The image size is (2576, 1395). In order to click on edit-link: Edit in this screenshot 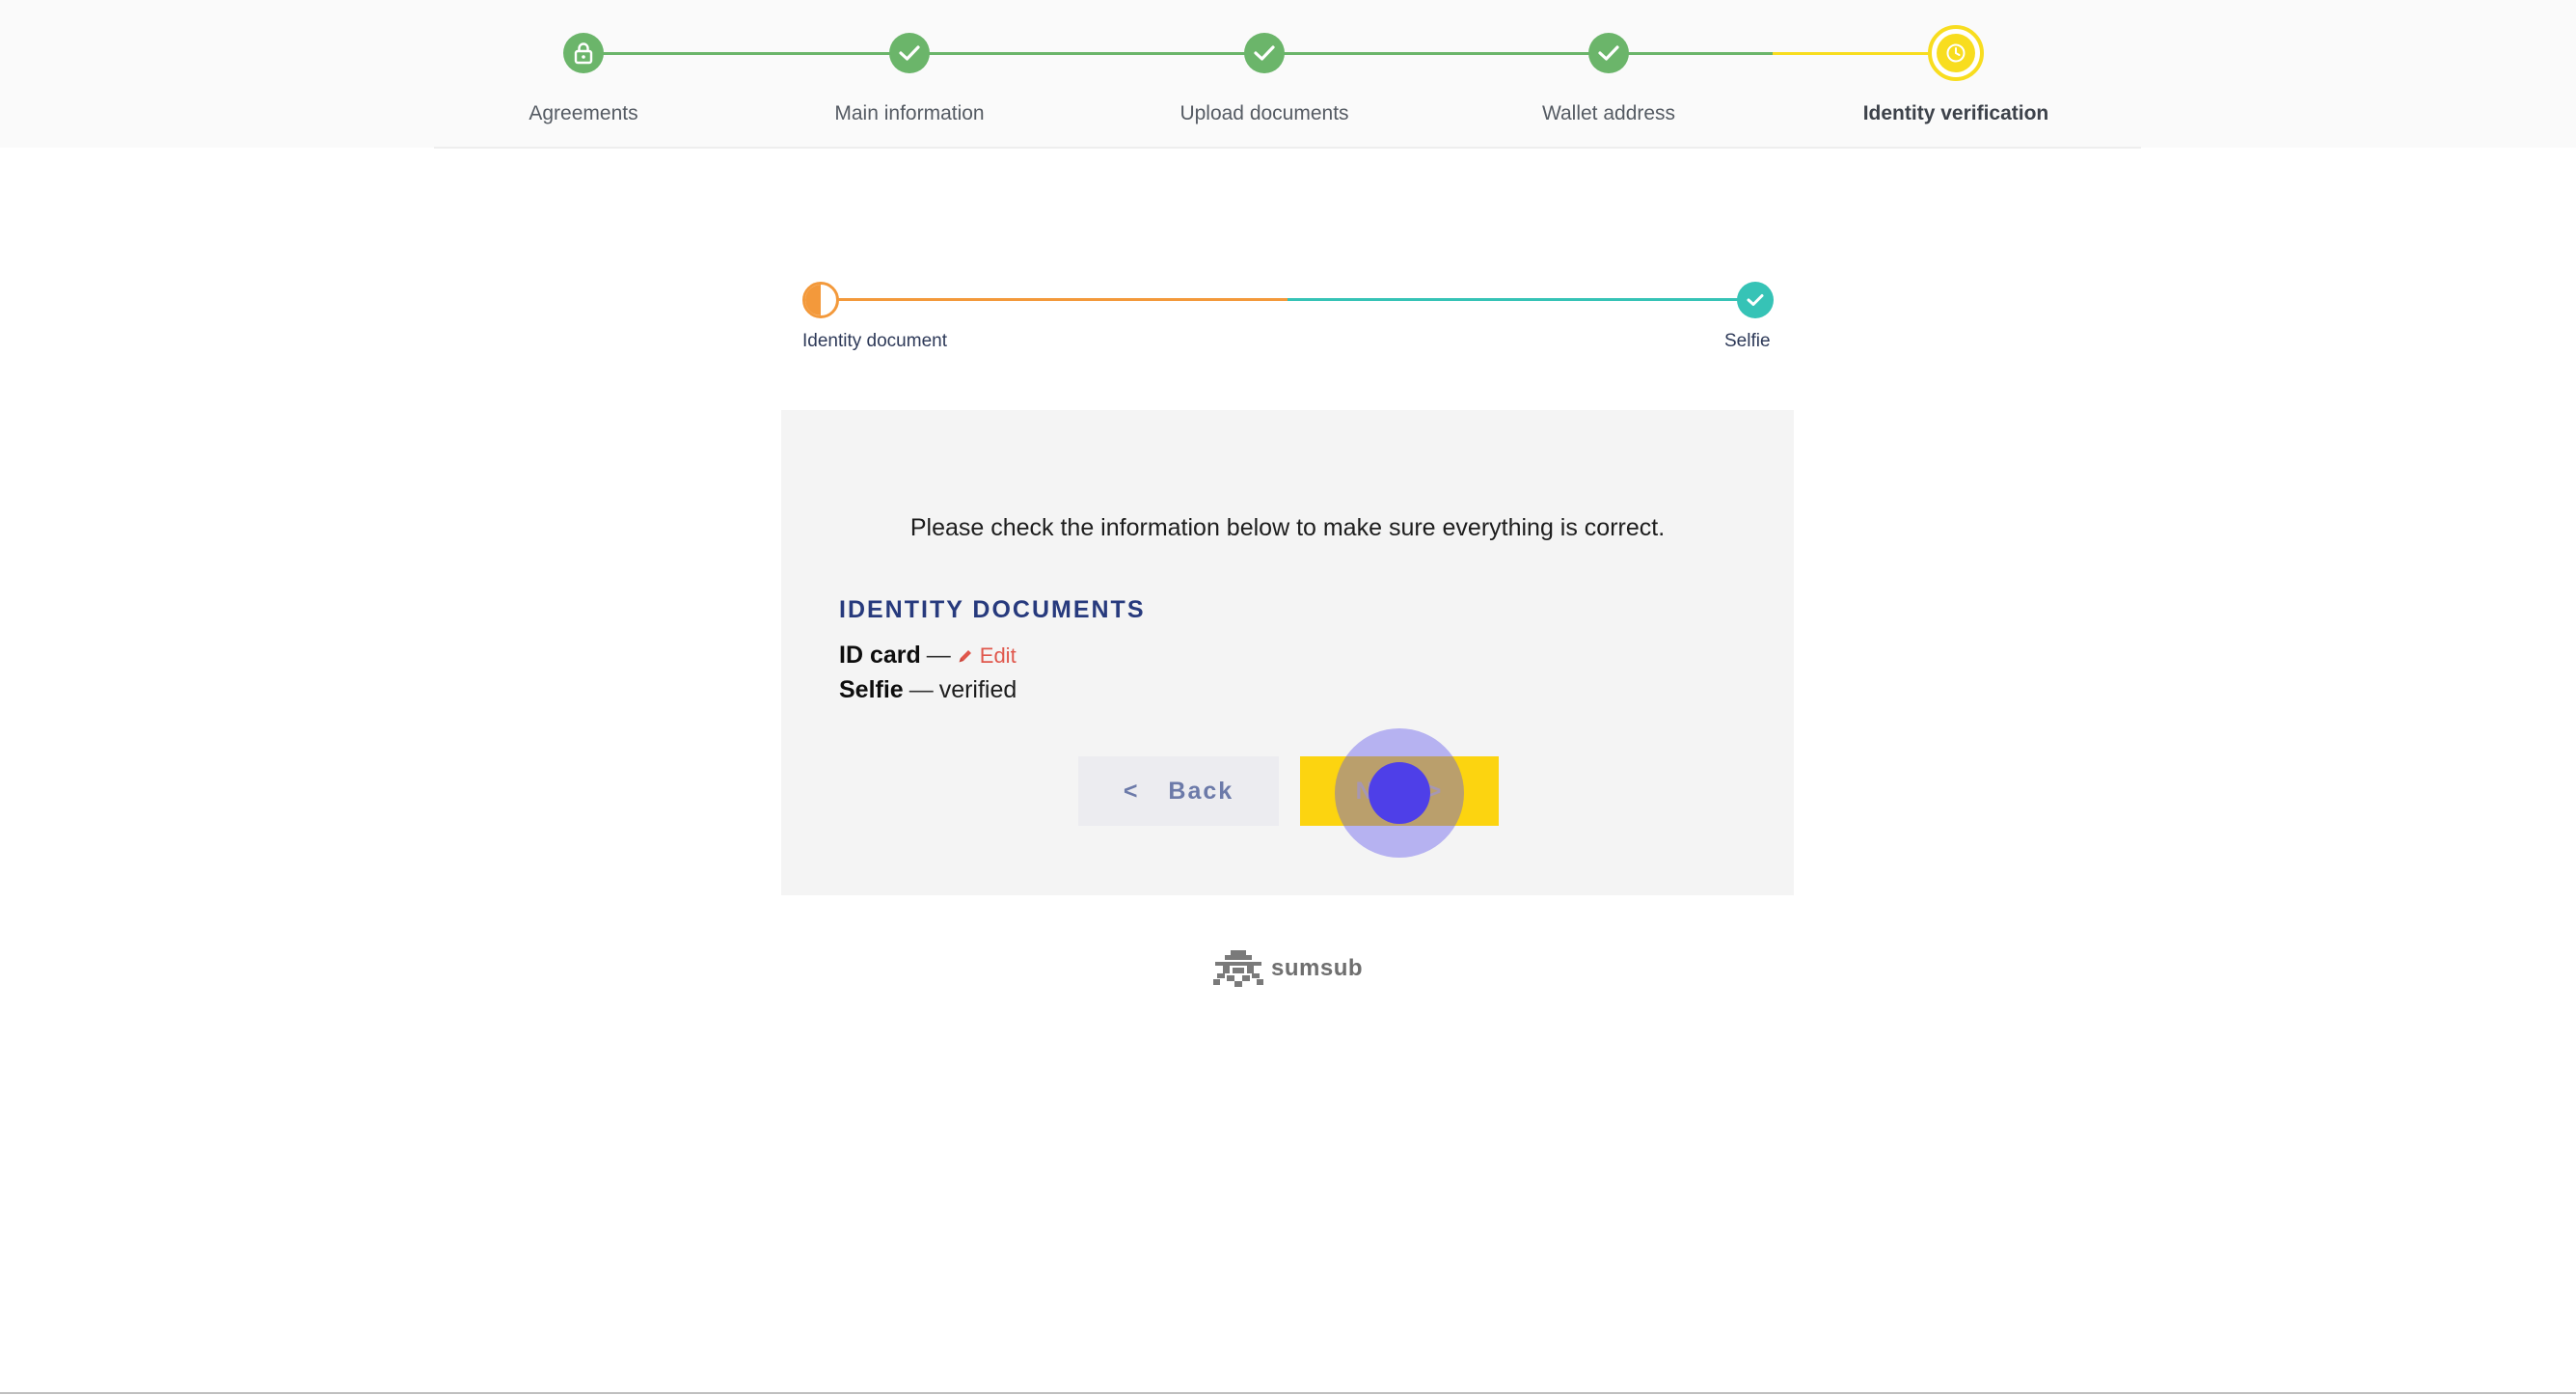, I will do `click(987, 656)`.